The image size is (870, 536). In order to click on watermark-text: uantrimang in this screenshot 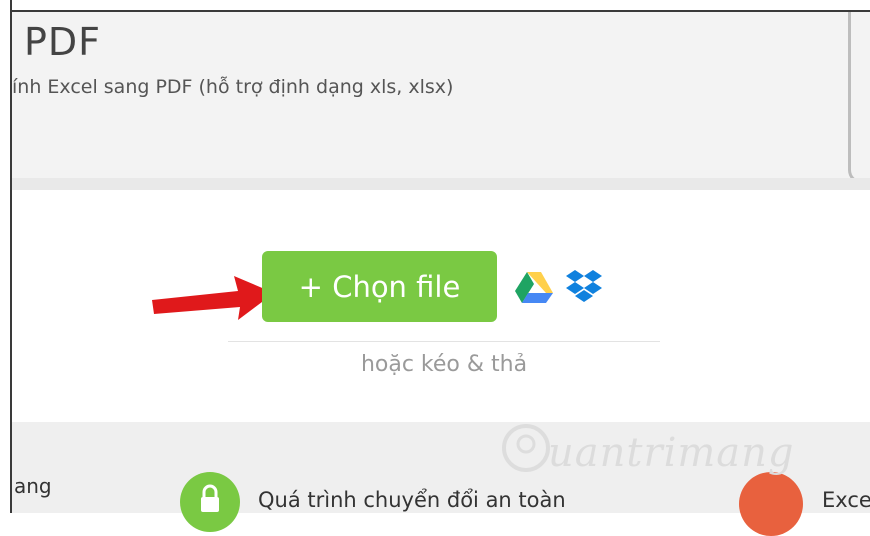, I will do `click(671, 453)`.